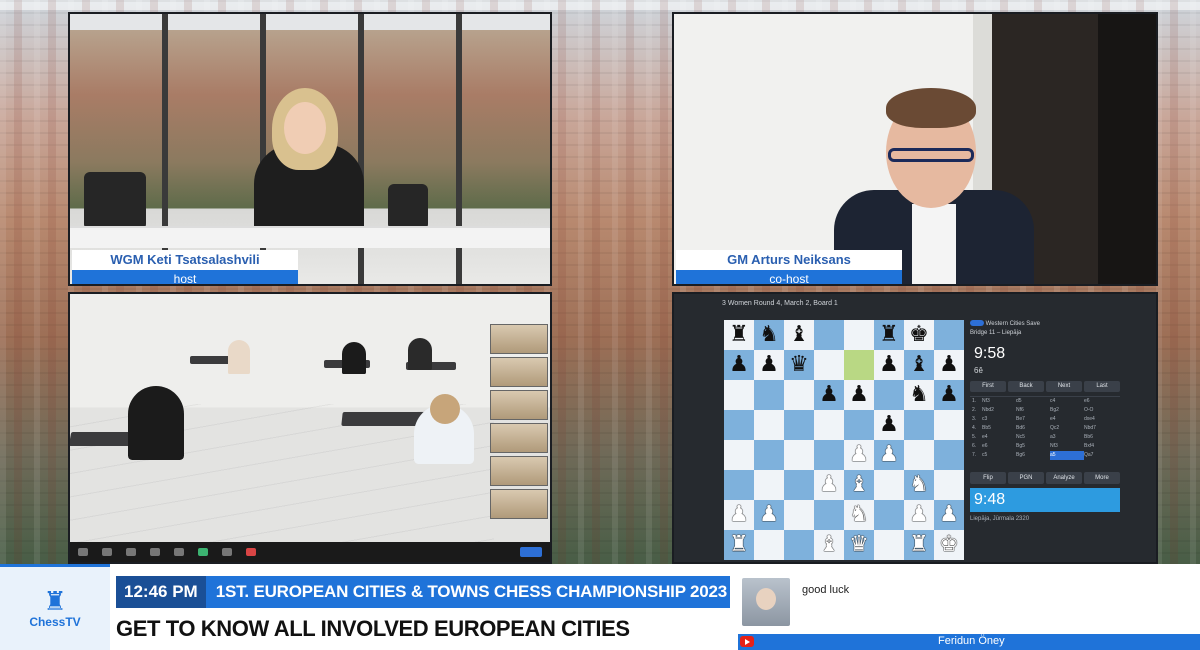  Describe the element at coordinates (1067, 401) in the screenshot. I see `move-cell: c4` at that location.